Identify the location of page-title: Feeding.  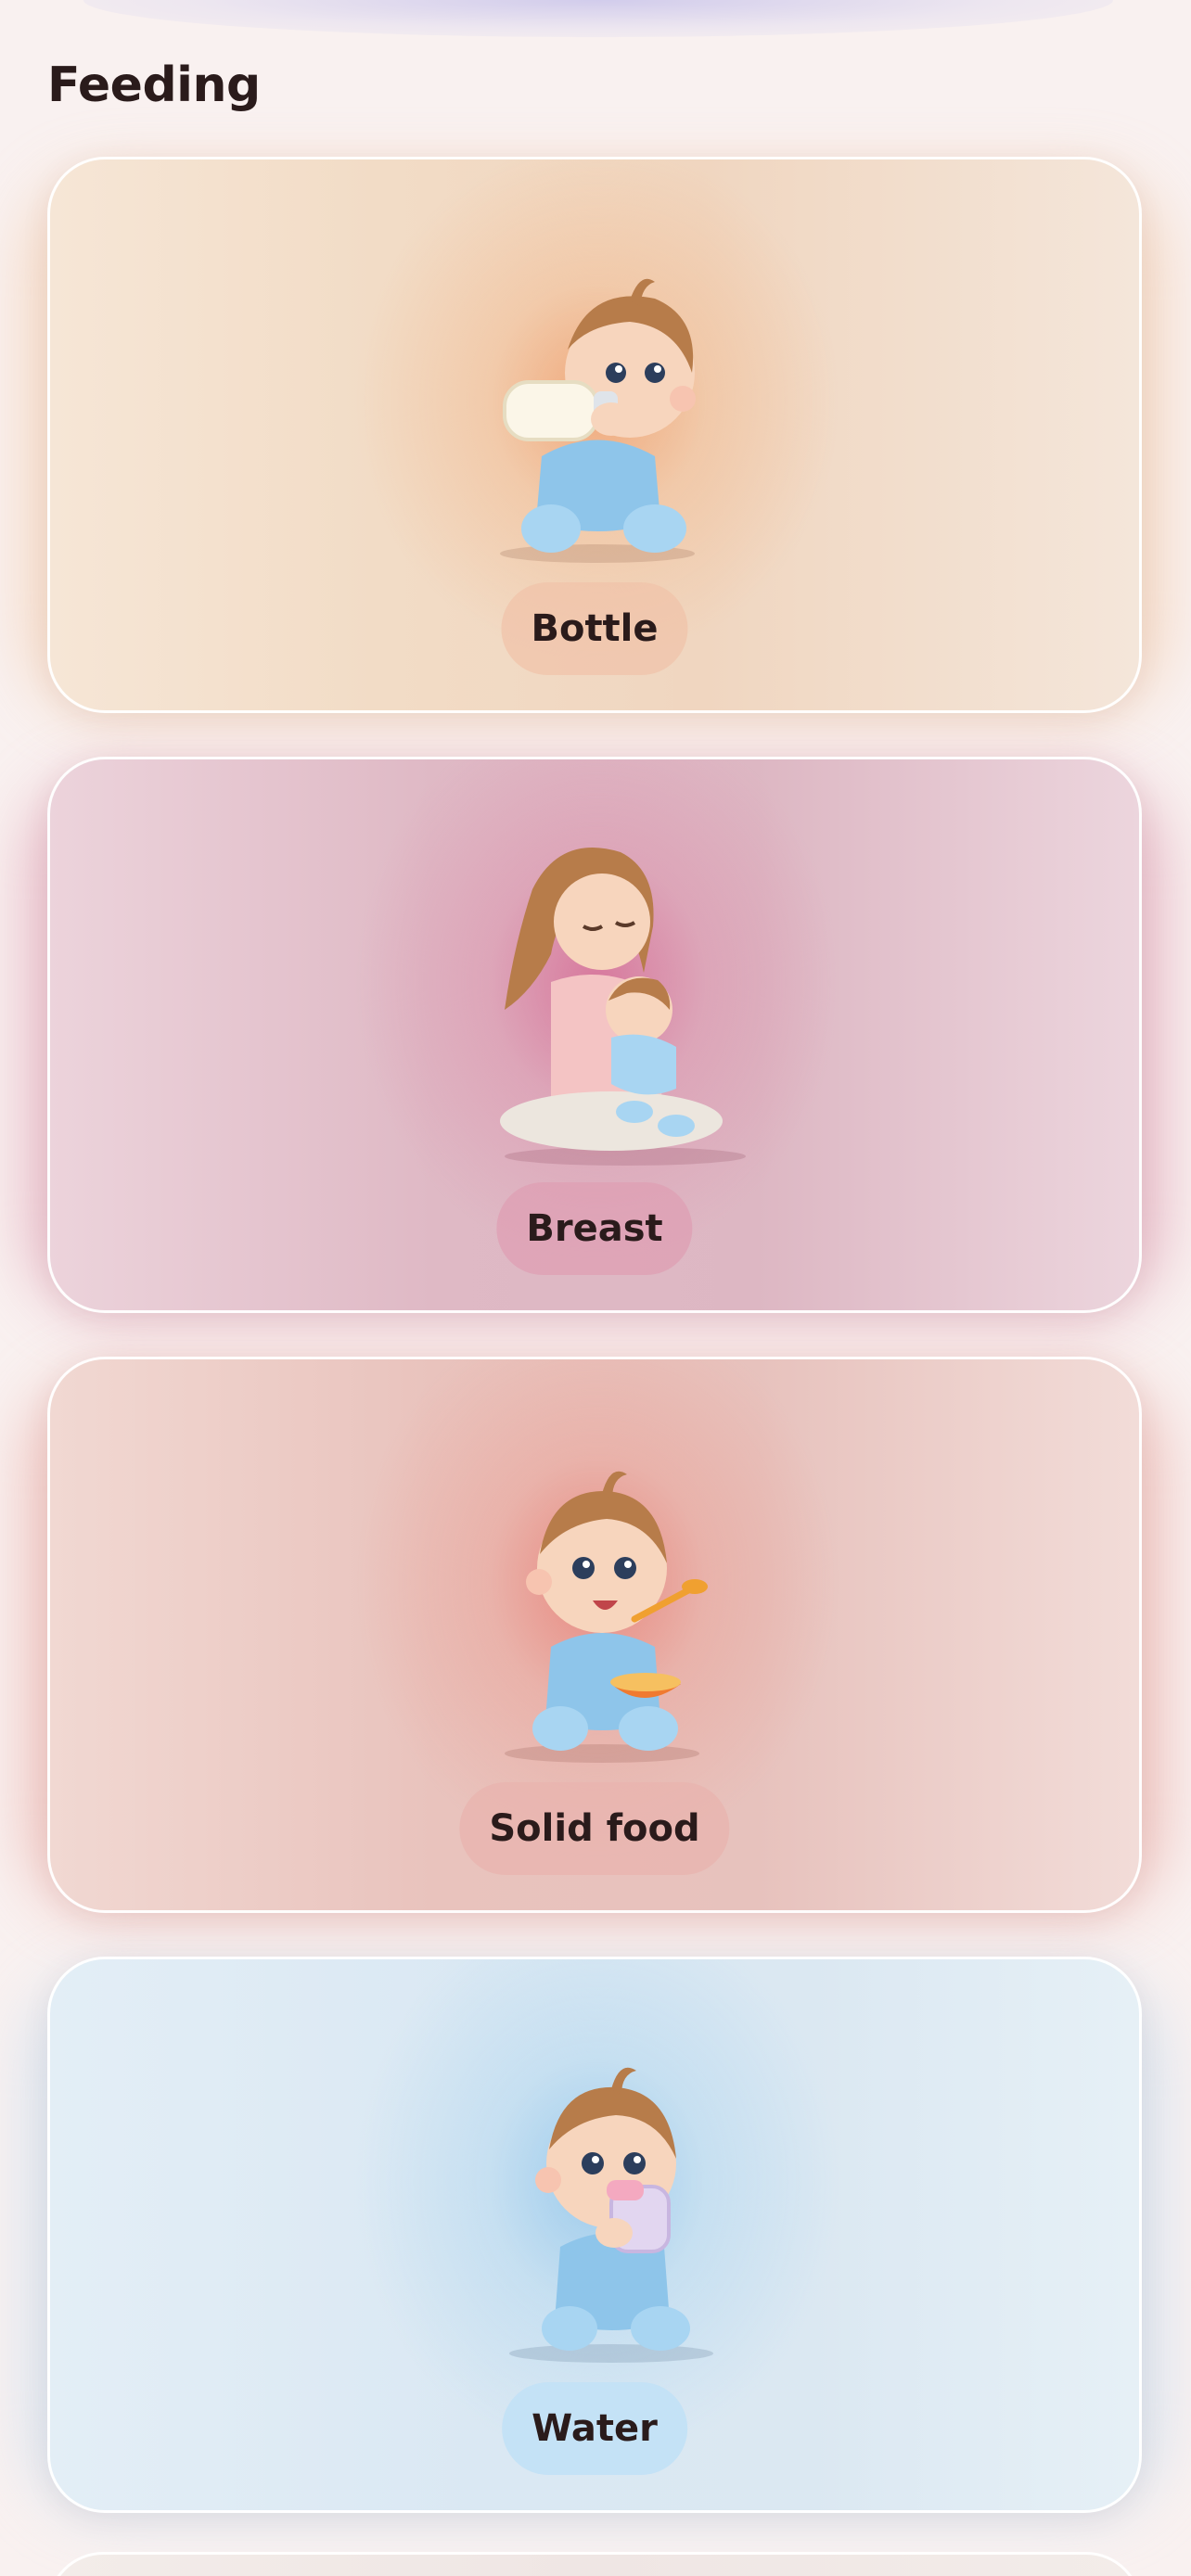
(154, 85).